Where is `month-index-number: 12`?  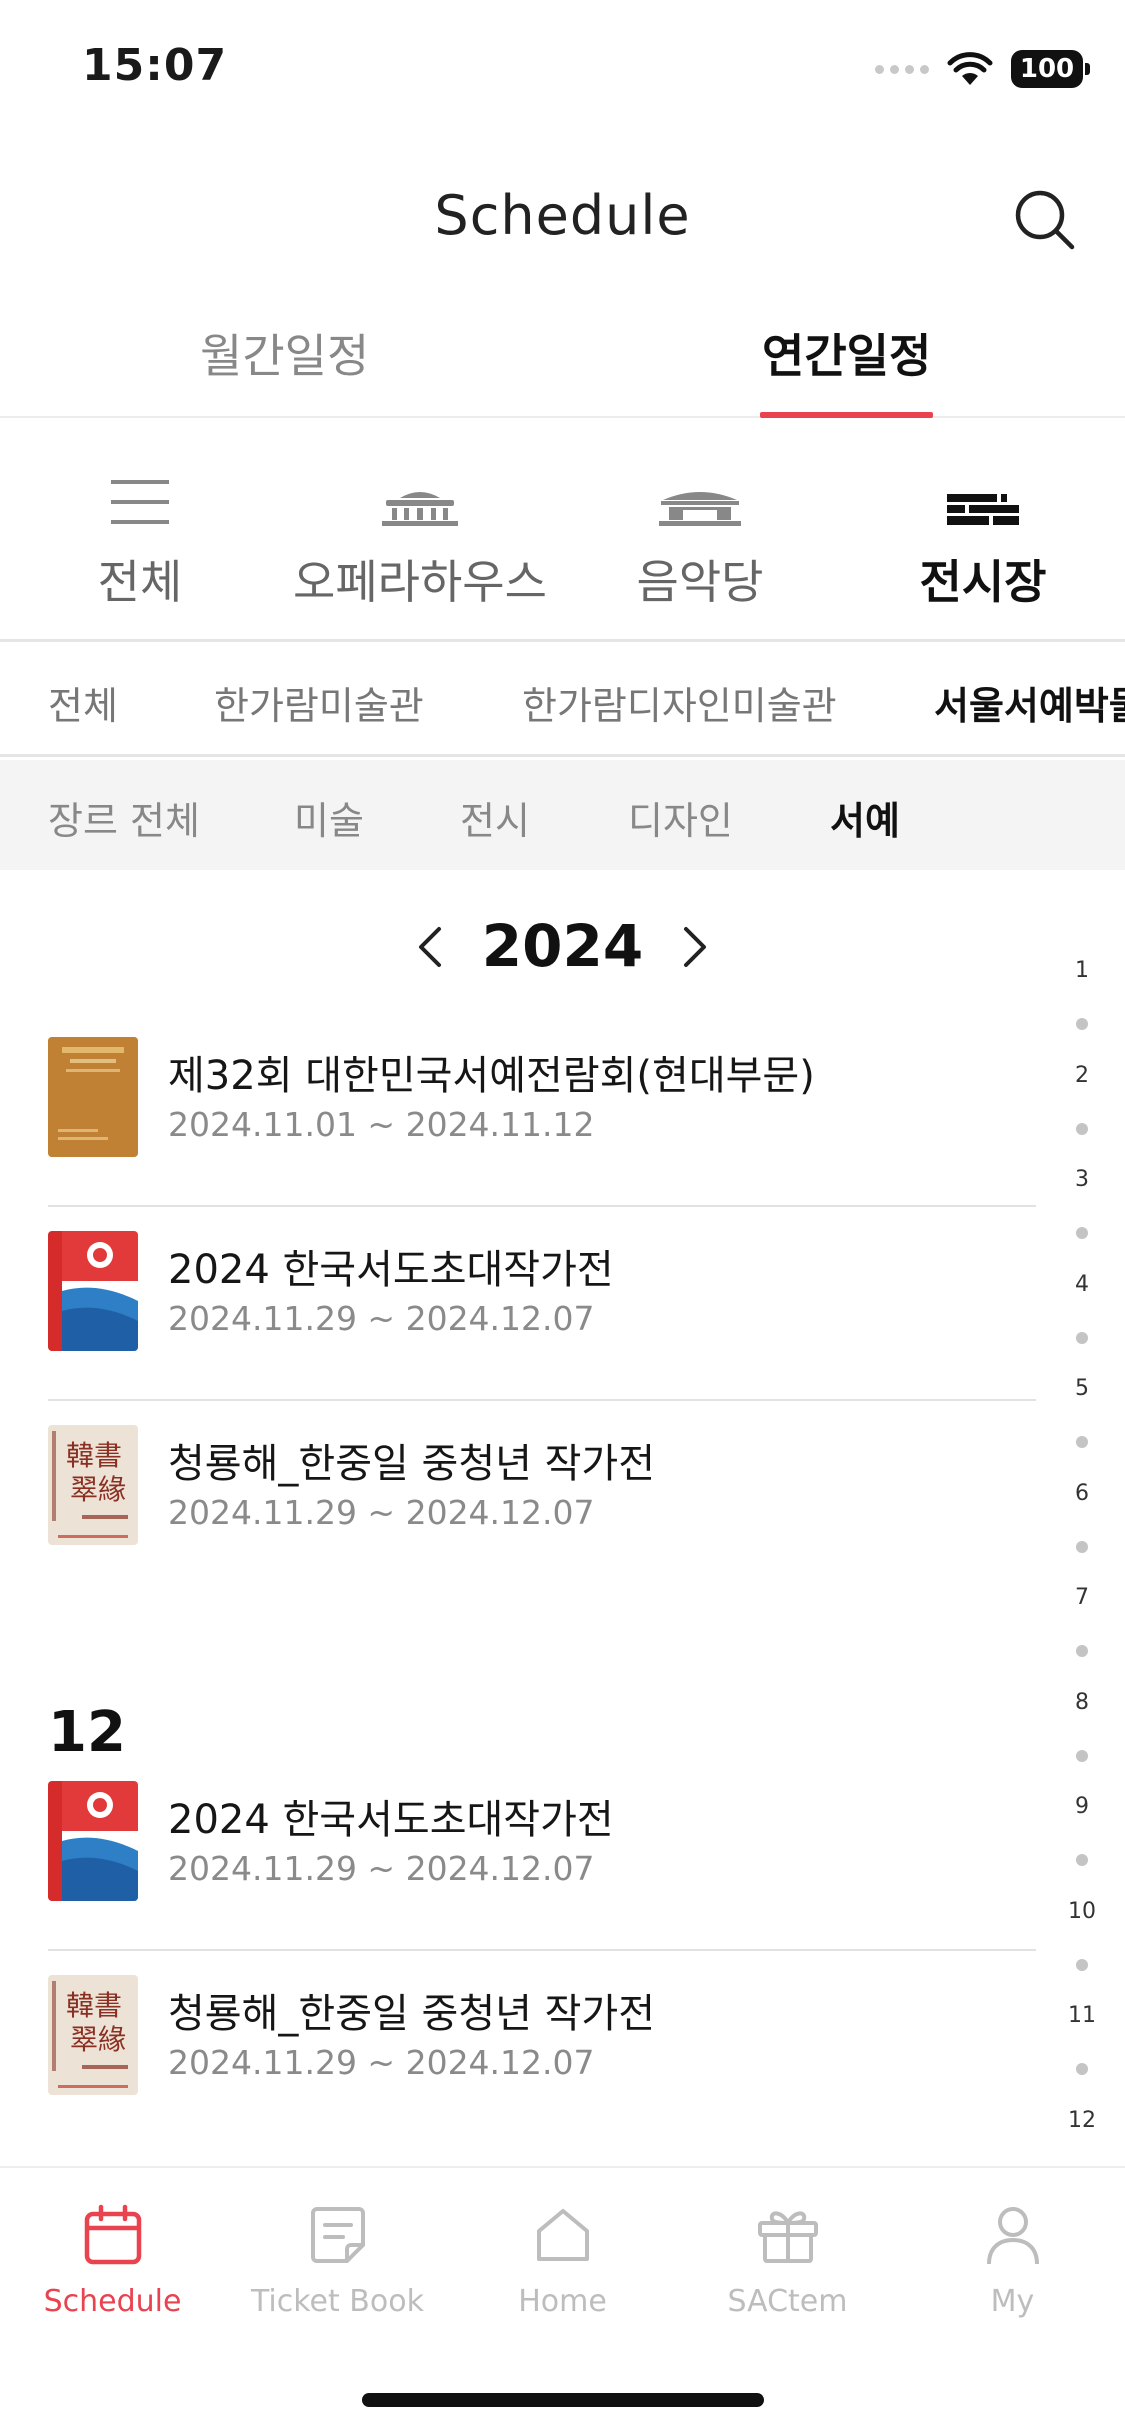 month-index-number: 12 is located at coordinates (1082, 2120).